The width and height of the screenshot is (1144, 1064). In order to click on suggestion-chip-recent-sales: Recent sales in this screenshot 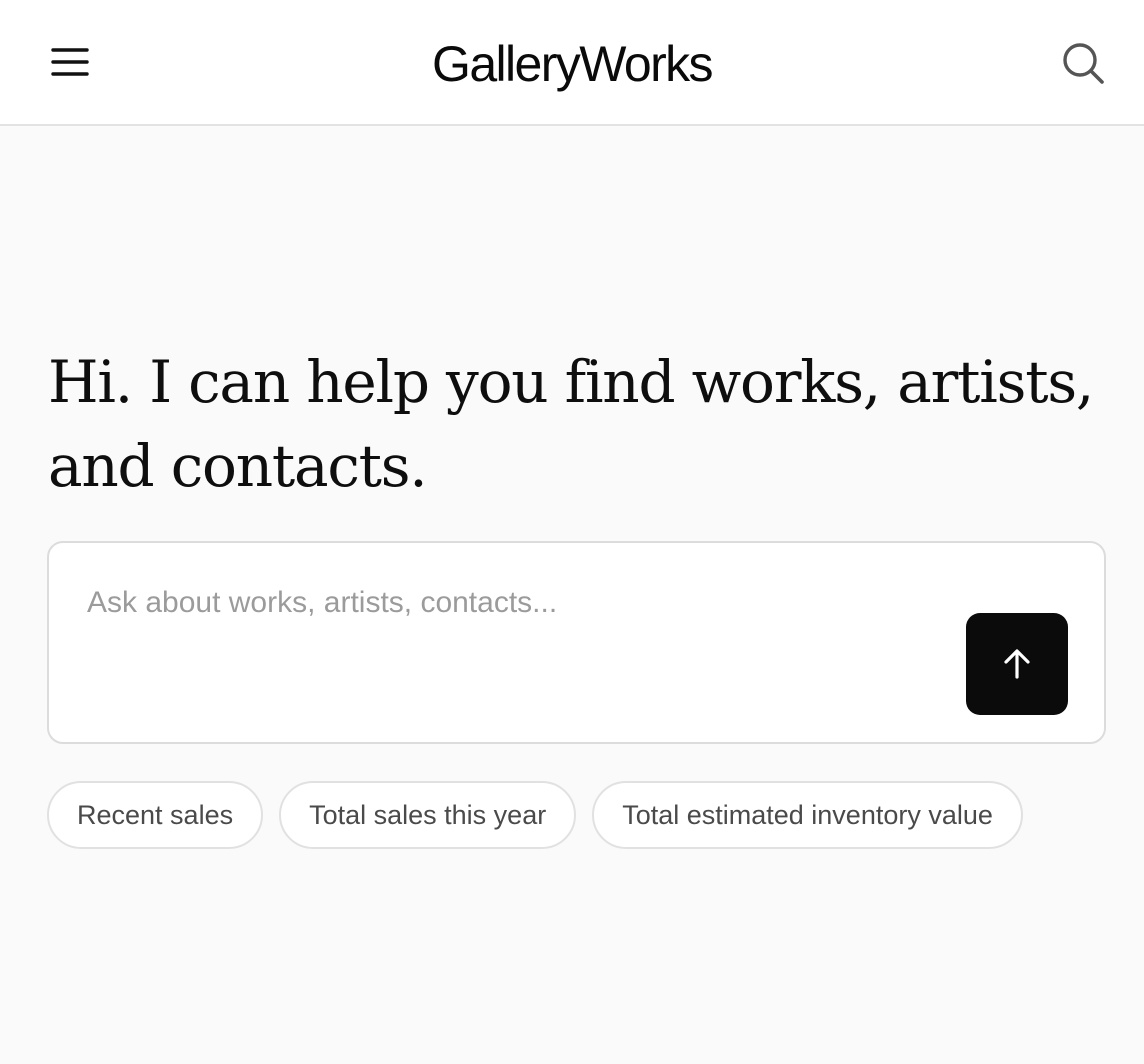, I will do `click(155, 815)`.